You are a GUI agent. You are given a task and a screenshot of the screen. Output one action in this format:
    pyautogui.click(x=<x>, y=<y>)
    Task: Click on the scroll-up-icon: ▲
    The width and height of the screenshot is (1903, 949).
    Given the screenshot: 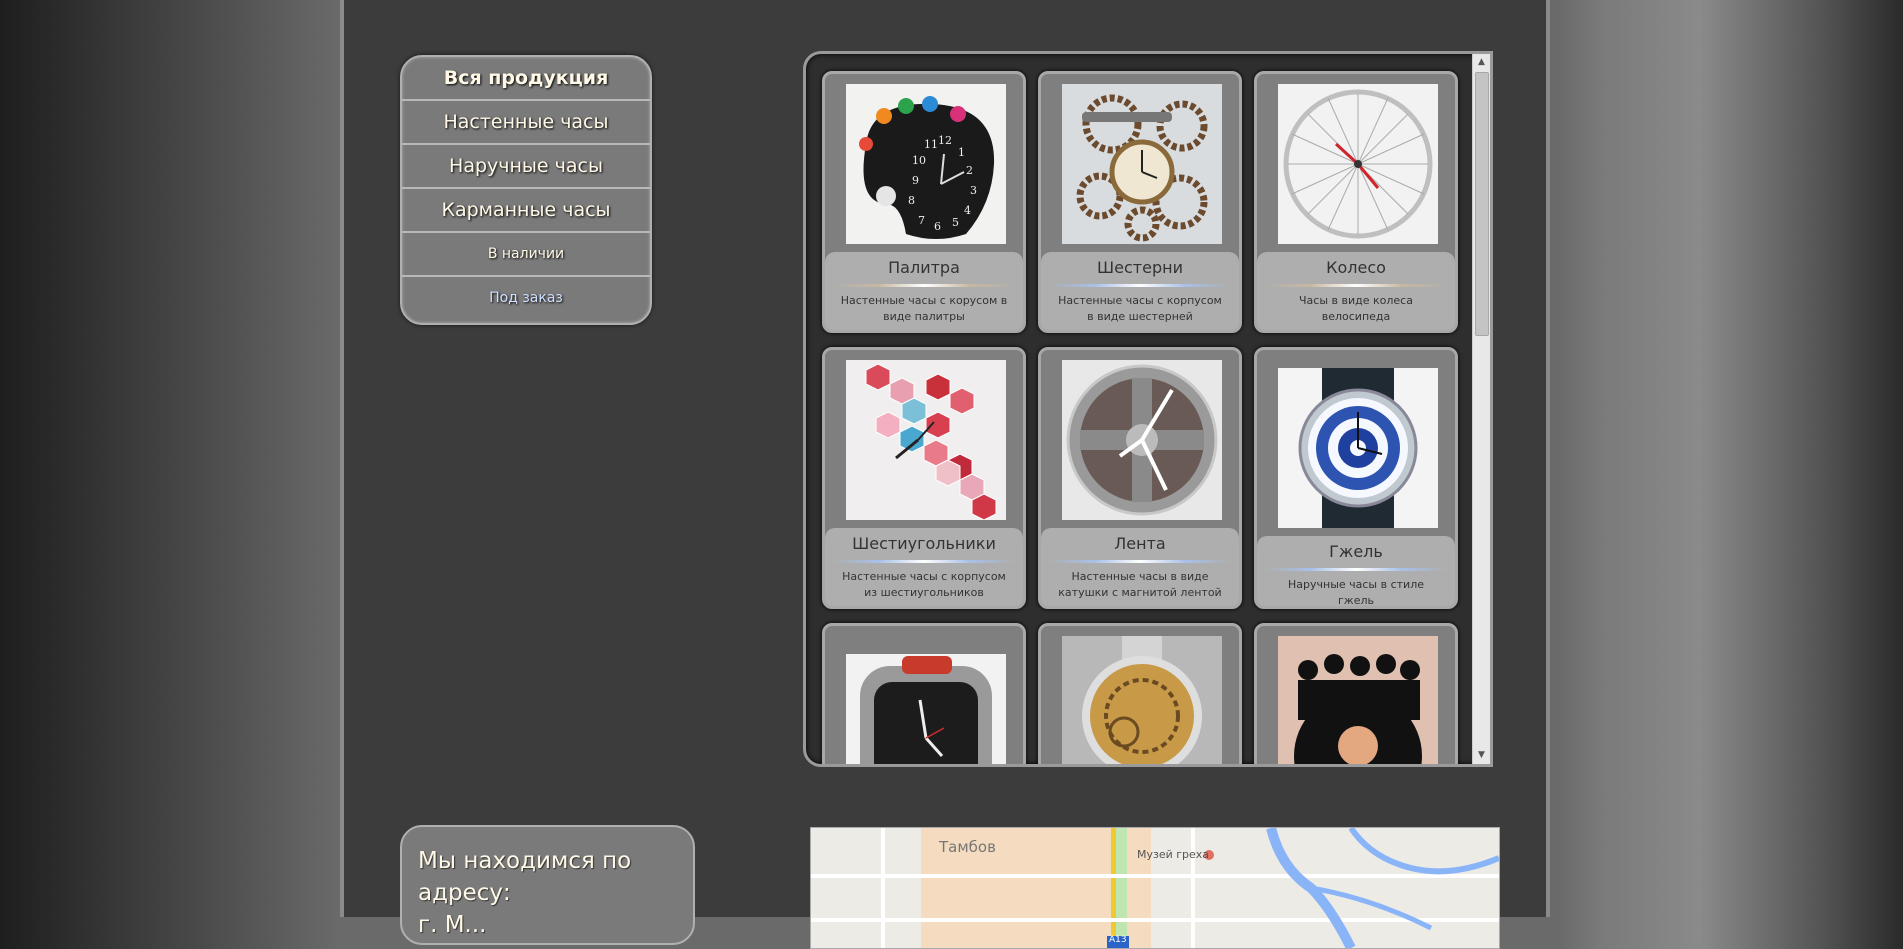 What is the action you would take?
    pyautogui.click(x=1481, y=62)
    